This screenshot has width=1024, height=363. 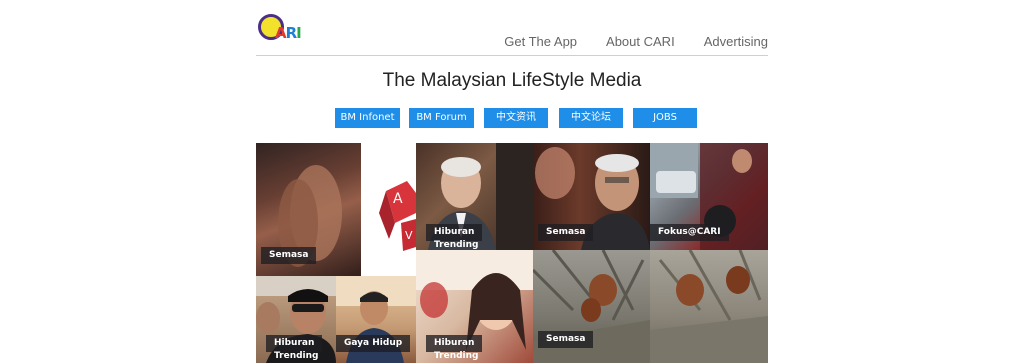 I want to click on bm-infonet-button: BM Infonet, so click(x=367, y=118).